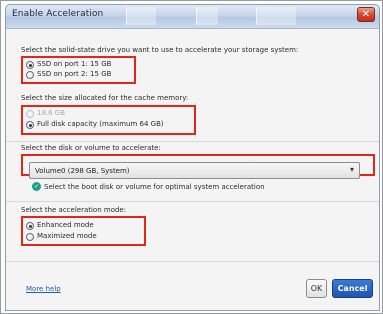 This screenshot has width=383, height=314. I want to click on title-bar: Enable Acceleration ✕, so click(192, 16).